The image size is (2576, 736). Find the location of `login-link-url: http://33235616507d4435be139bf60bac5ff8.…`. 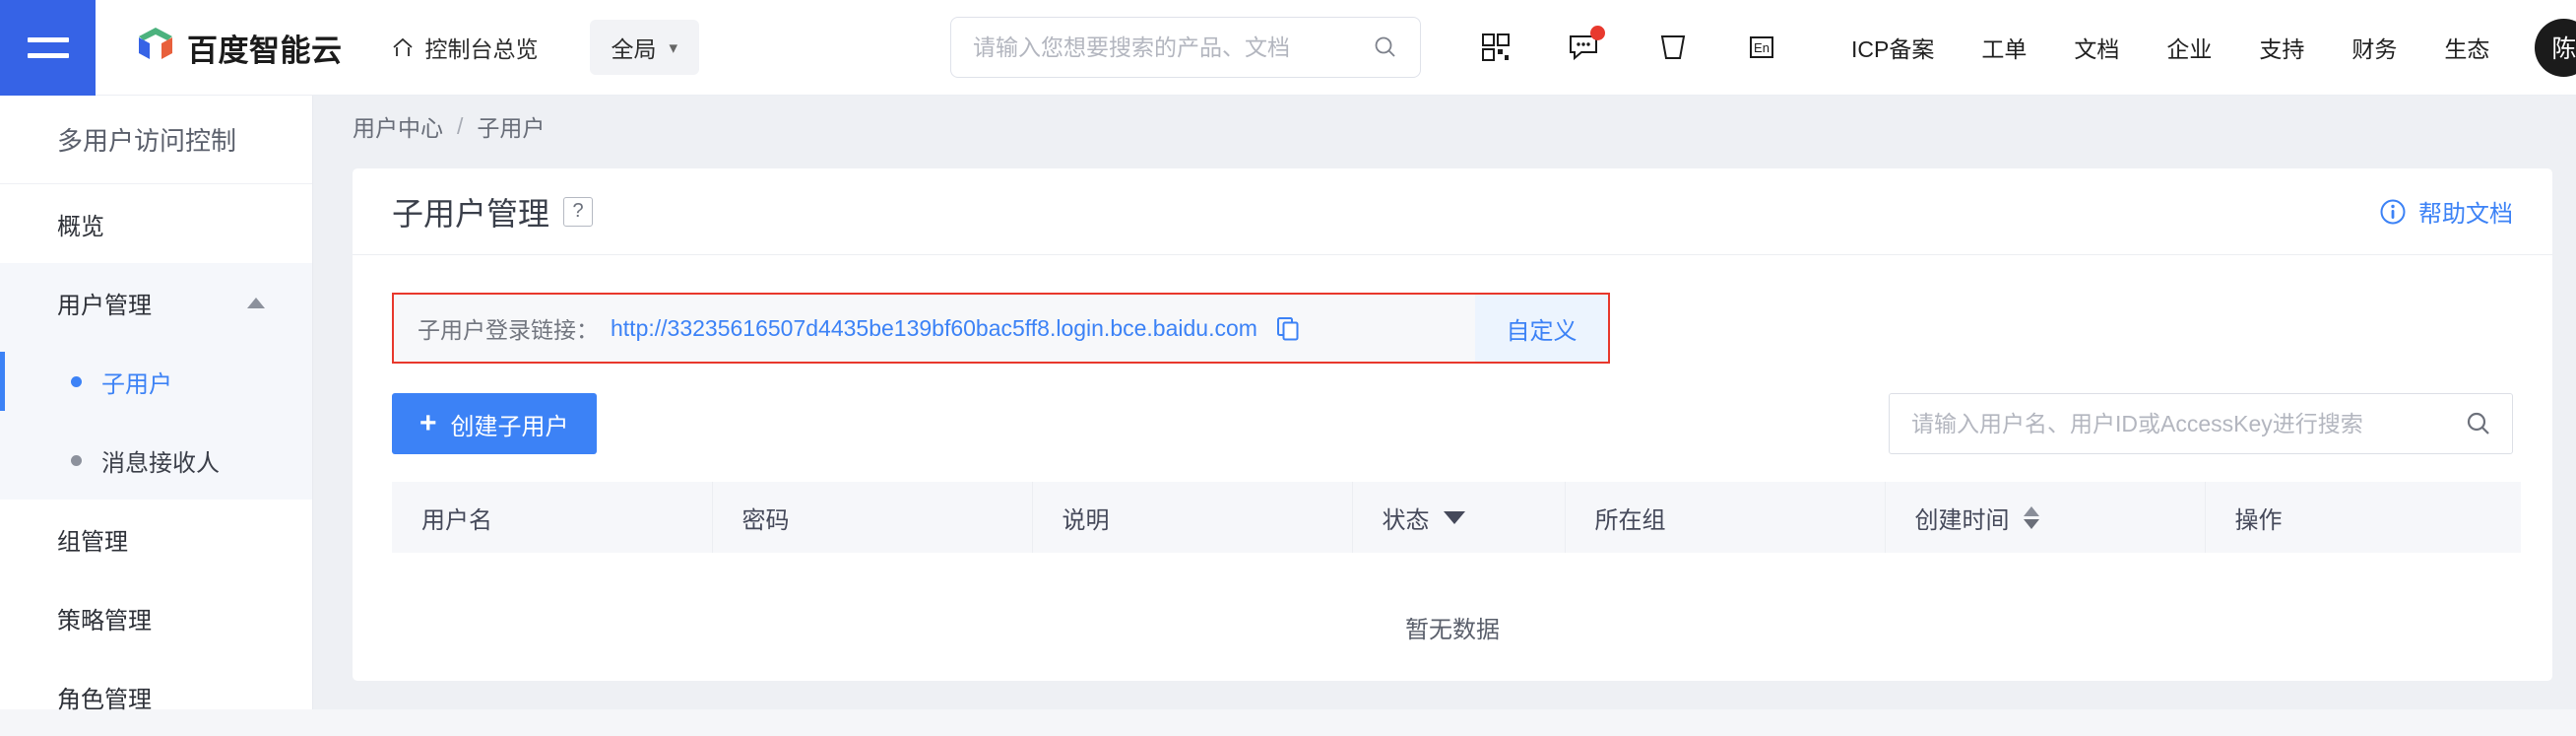

login-link-url: http://33235616507d4435be139bf60bac5ff8.… is located at coordinates (934, 328).